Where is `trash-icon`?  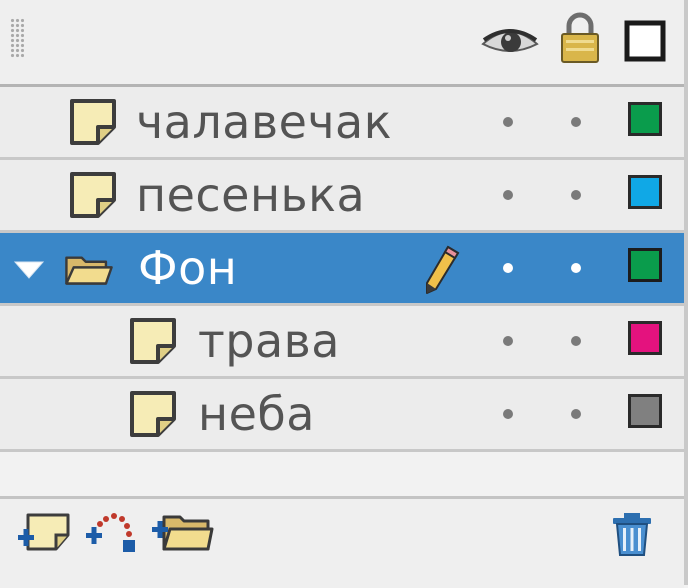
trash-icon is located at coordinates (632, 534).